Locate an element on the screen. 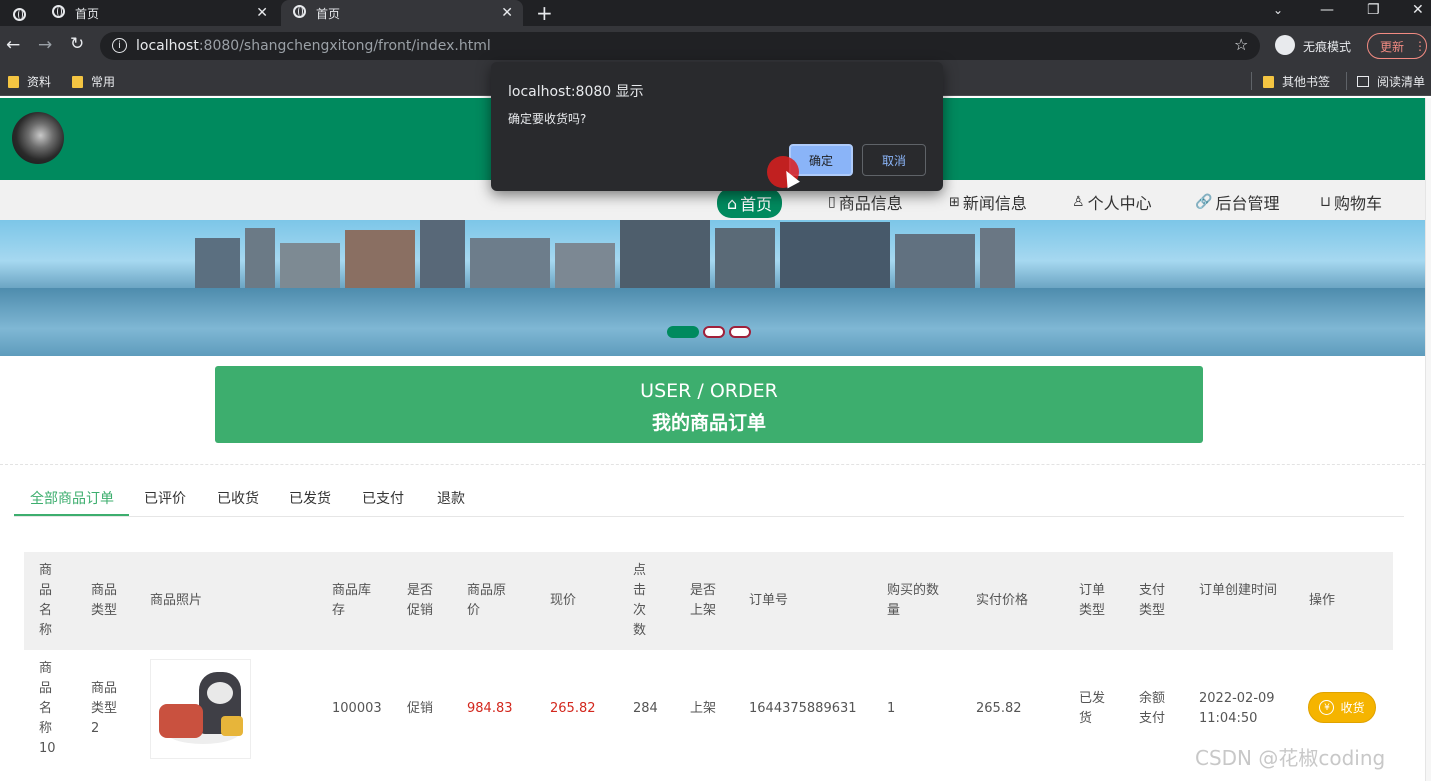  cell-orig-price: 984.83 is located at coordinates (490, 708).